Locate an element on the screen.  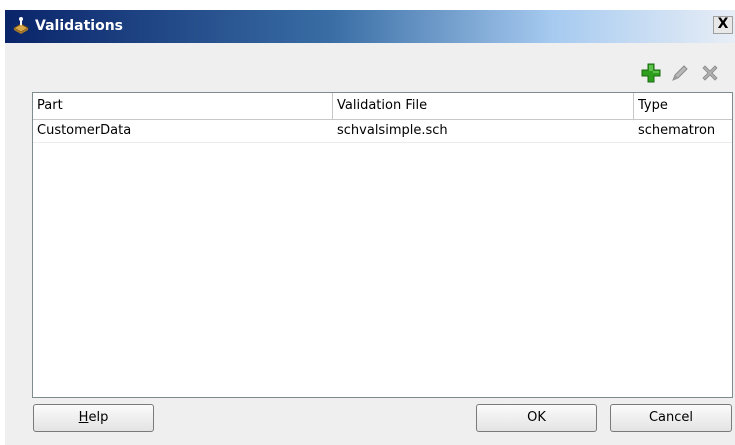
column-header-type: Type is located at coordinates (683, 106).